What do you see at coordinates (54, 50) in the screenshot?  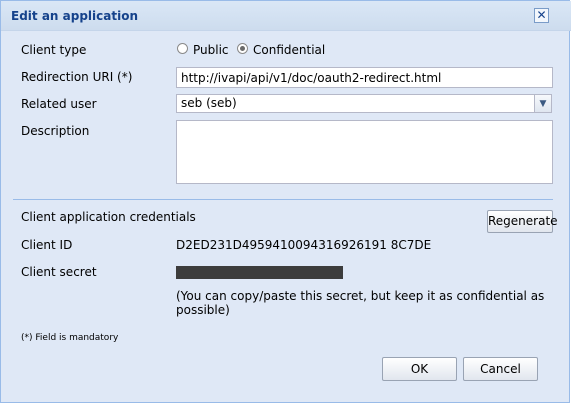 I see `client-type-label: Client type` at bounding box center [54, 50].